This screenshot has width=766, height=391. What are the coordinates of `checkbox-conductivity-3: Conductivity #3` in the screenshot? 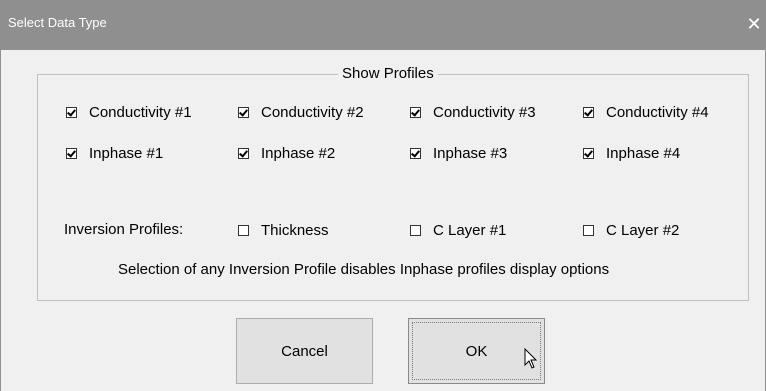 It's located at (473, 112).